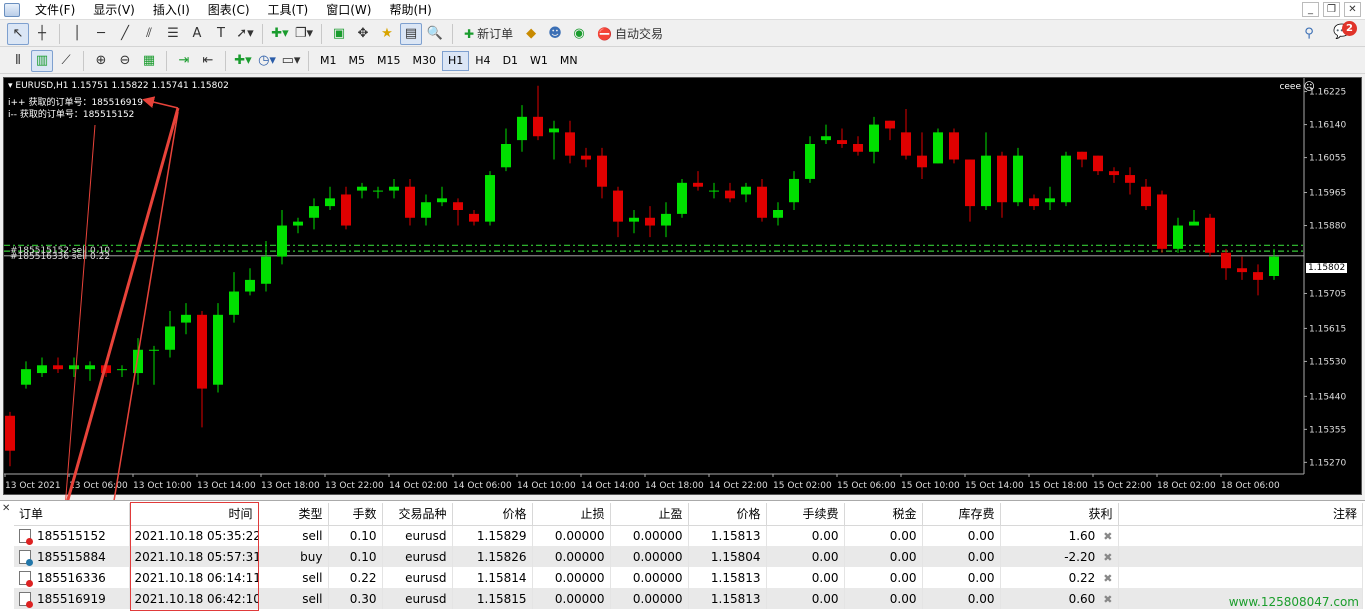 The height and width of the screenshot is (611, 1365). What do you see at coordinates (114, 10) in the screenshot?
I see `menu-view: 显示(V)` at bounding box center [114, 10].